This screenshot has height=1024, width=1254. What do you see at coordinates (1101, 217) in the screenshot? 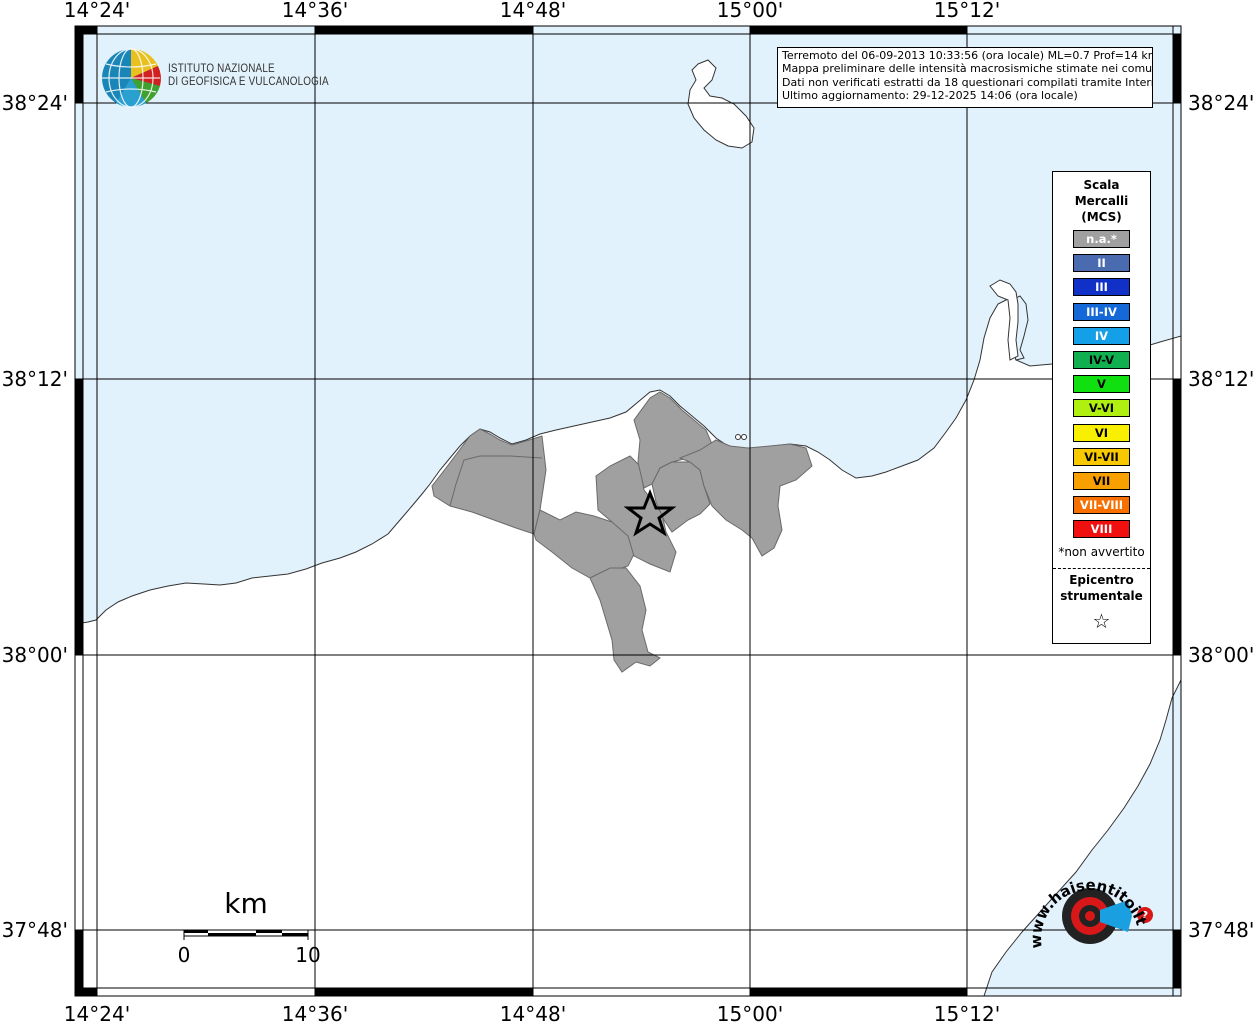
I see `legend-title: (MCS)` at bounding box center [1101, 217].